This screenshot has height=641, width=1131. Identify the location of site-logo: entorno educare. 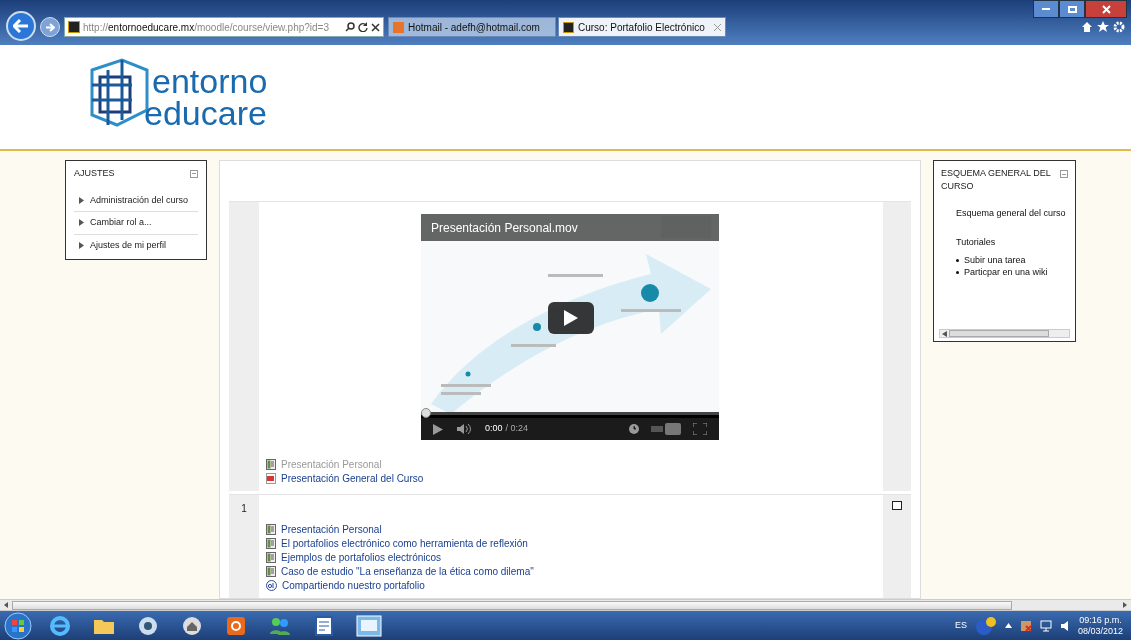
(175, 97).